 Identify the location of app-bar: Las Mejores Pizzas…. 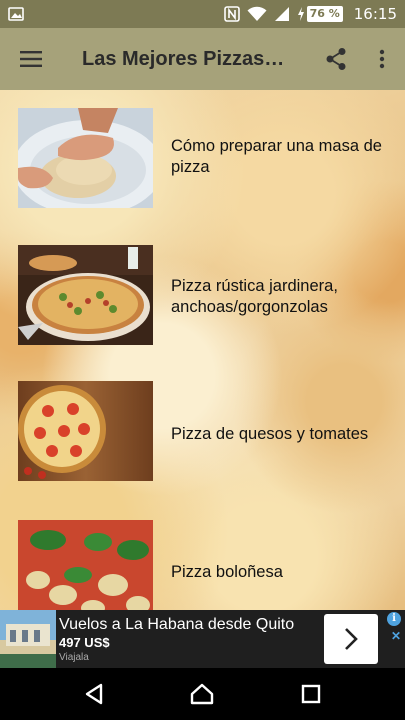
(202, 59).